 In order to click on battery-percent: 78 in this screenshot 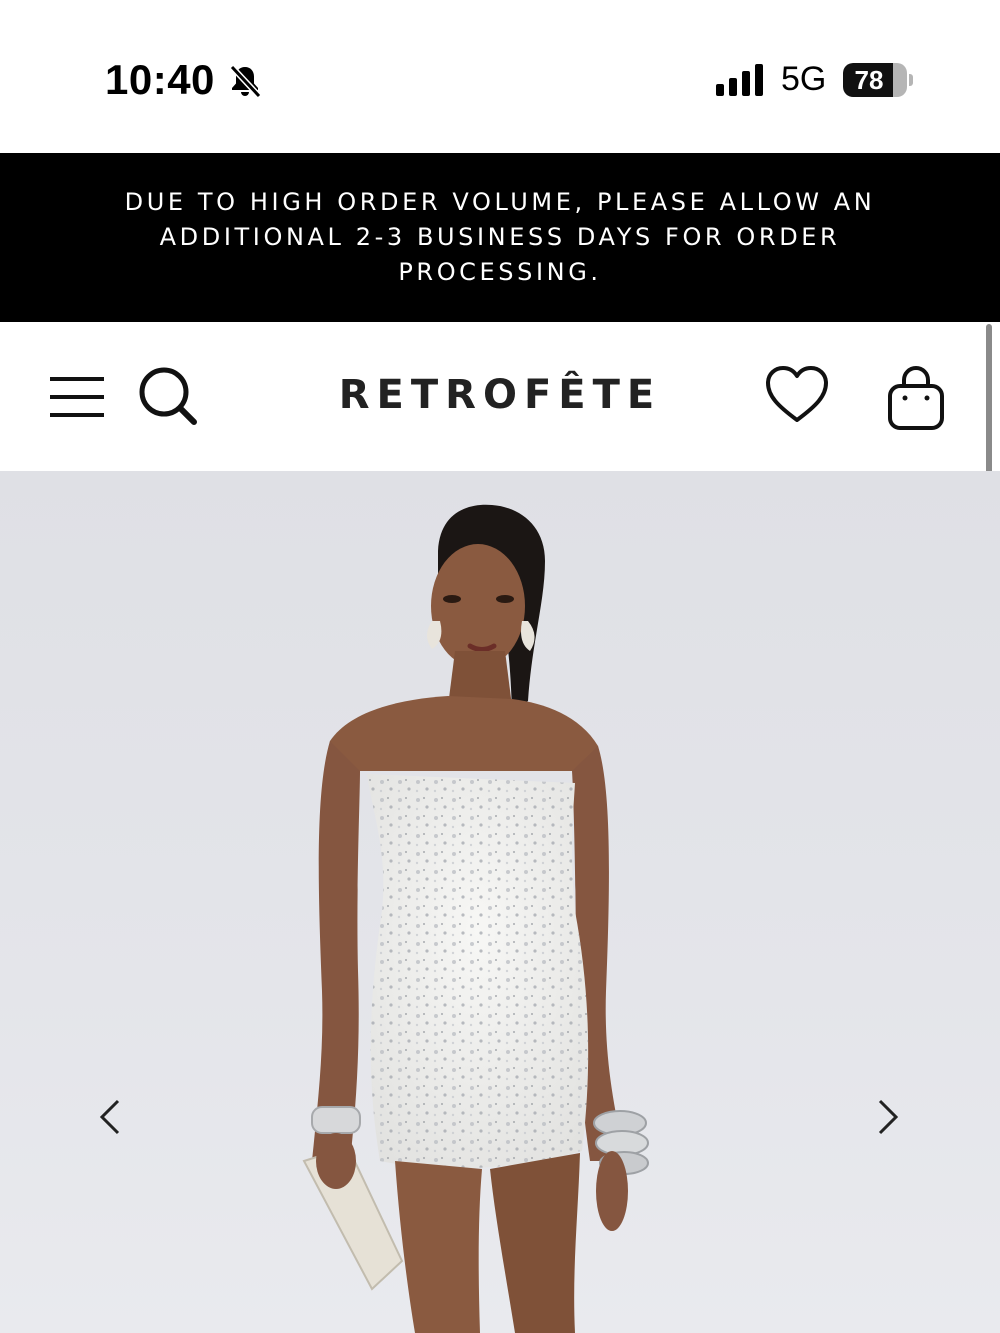, I will do `click(869, 80)`.